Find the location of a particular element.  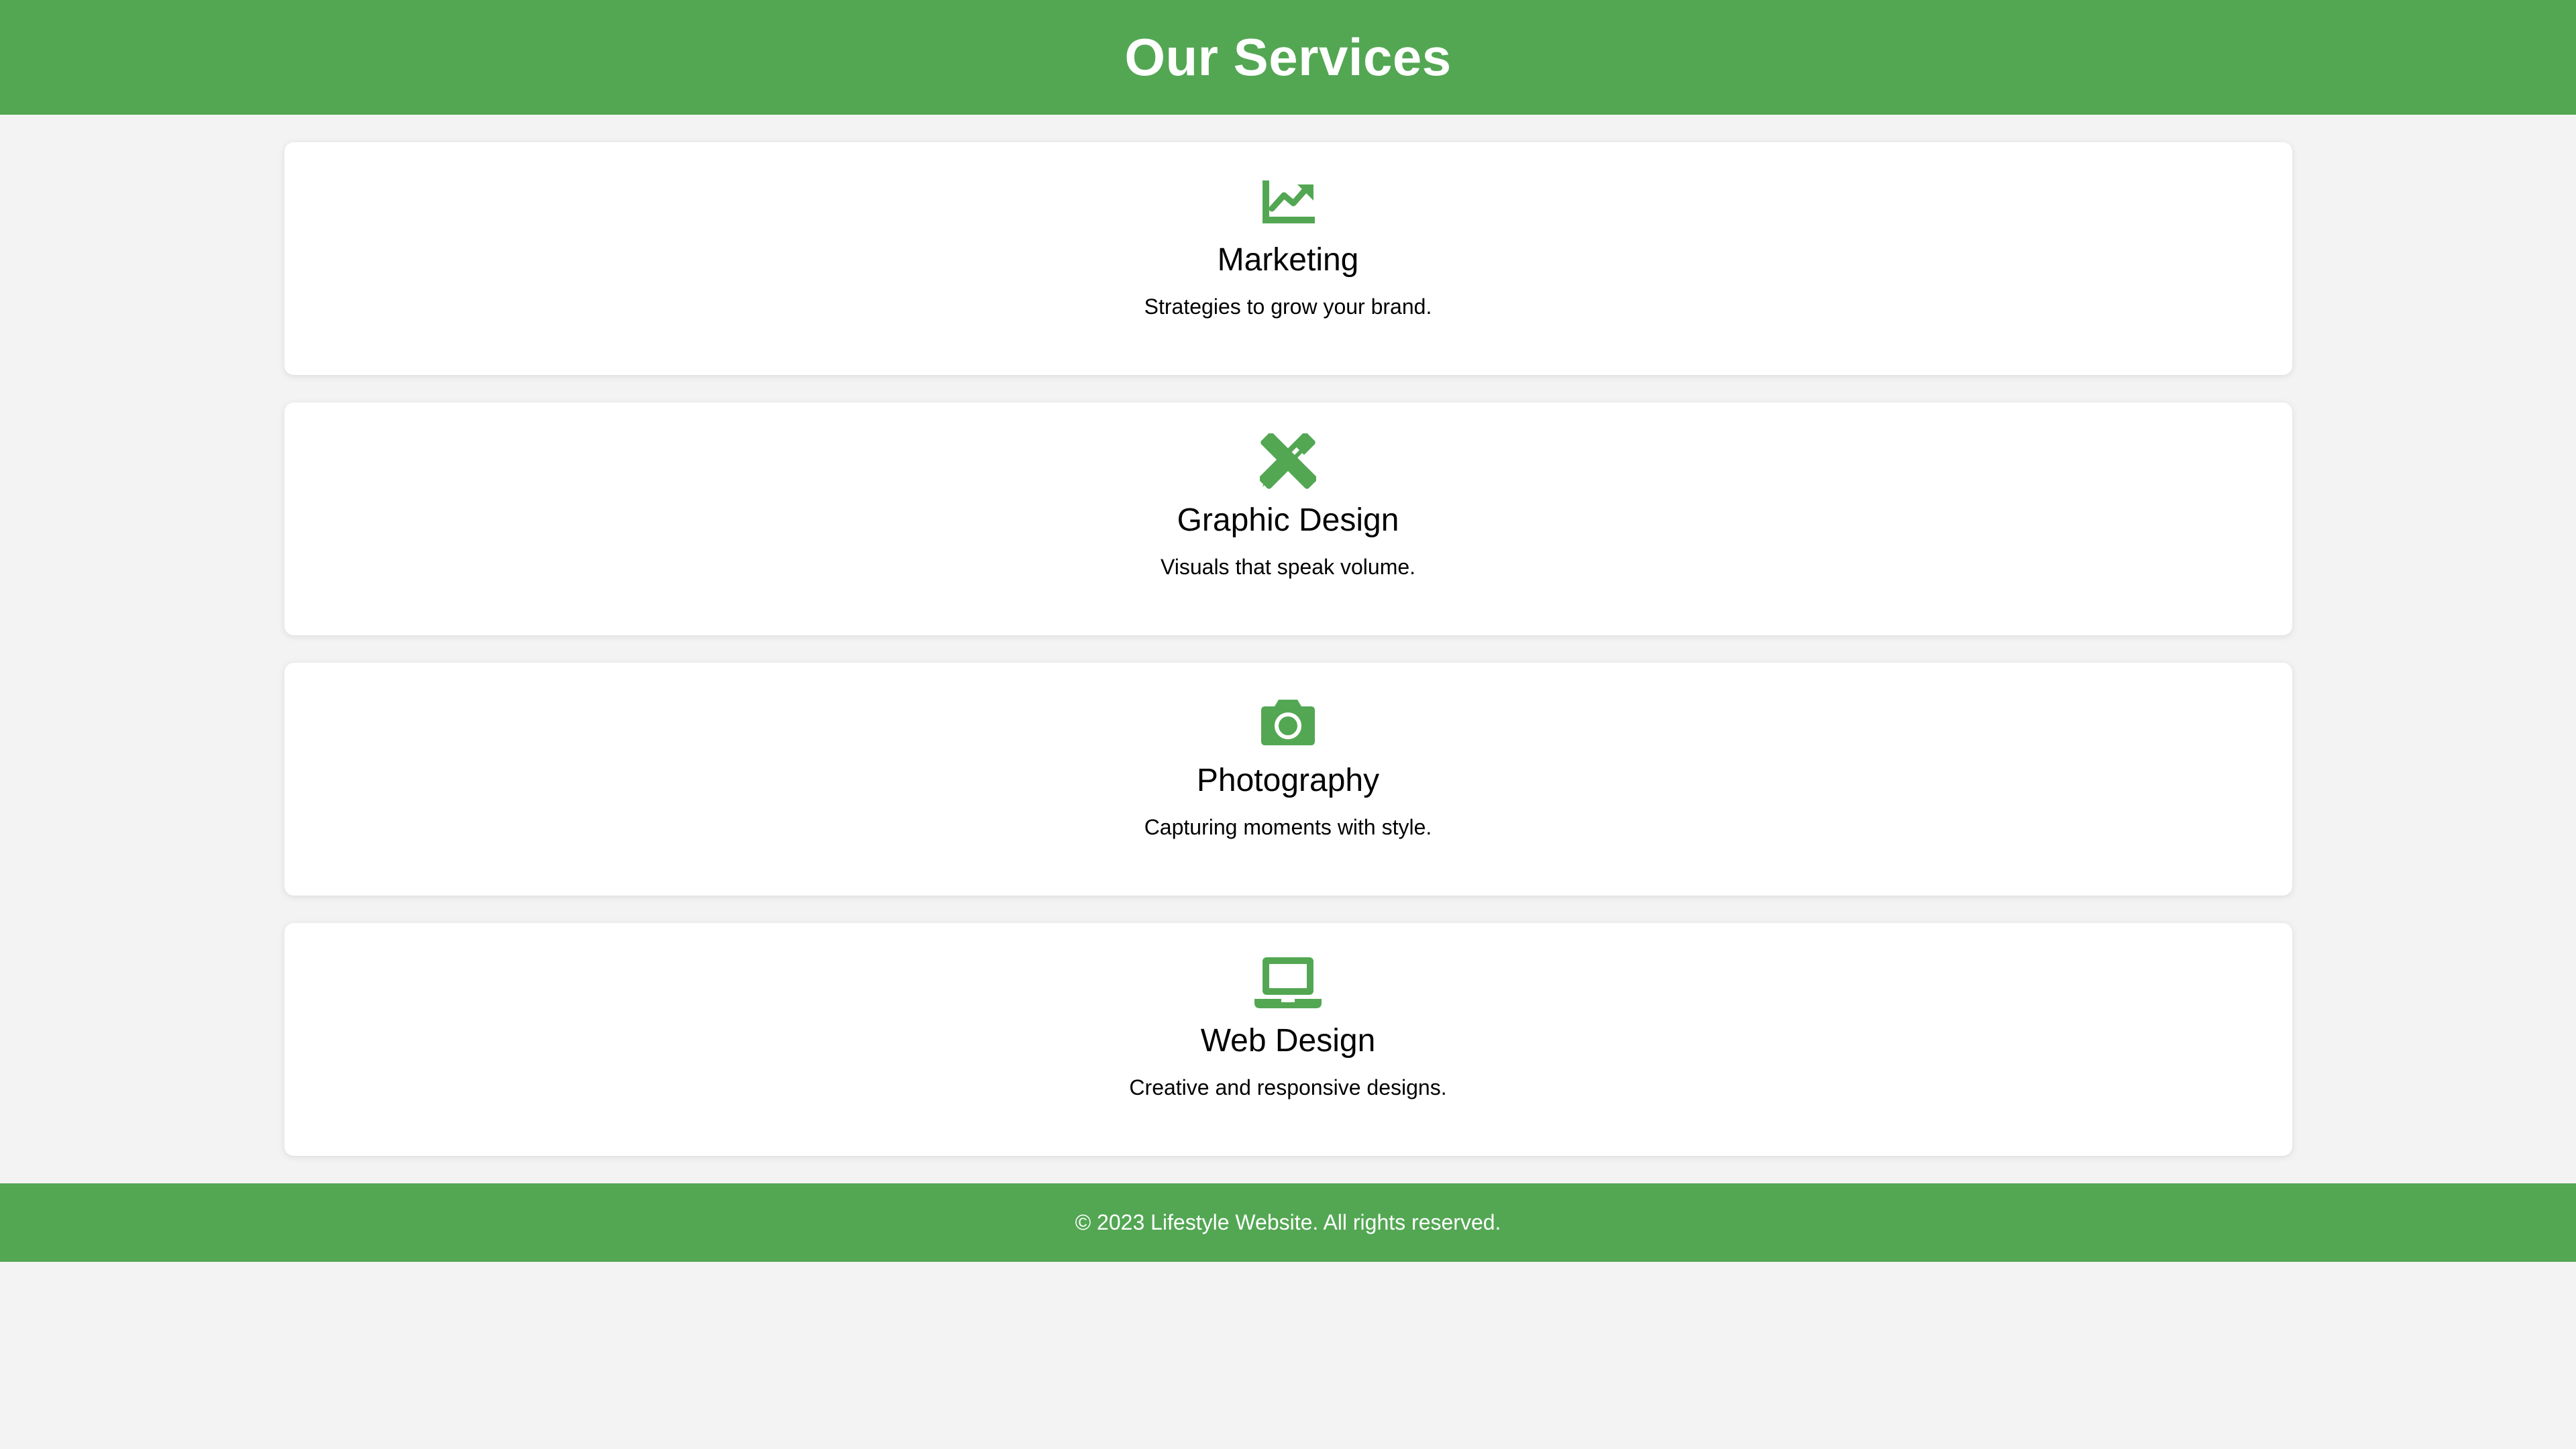

laptop-icon is located at coordinates (1288, 982).